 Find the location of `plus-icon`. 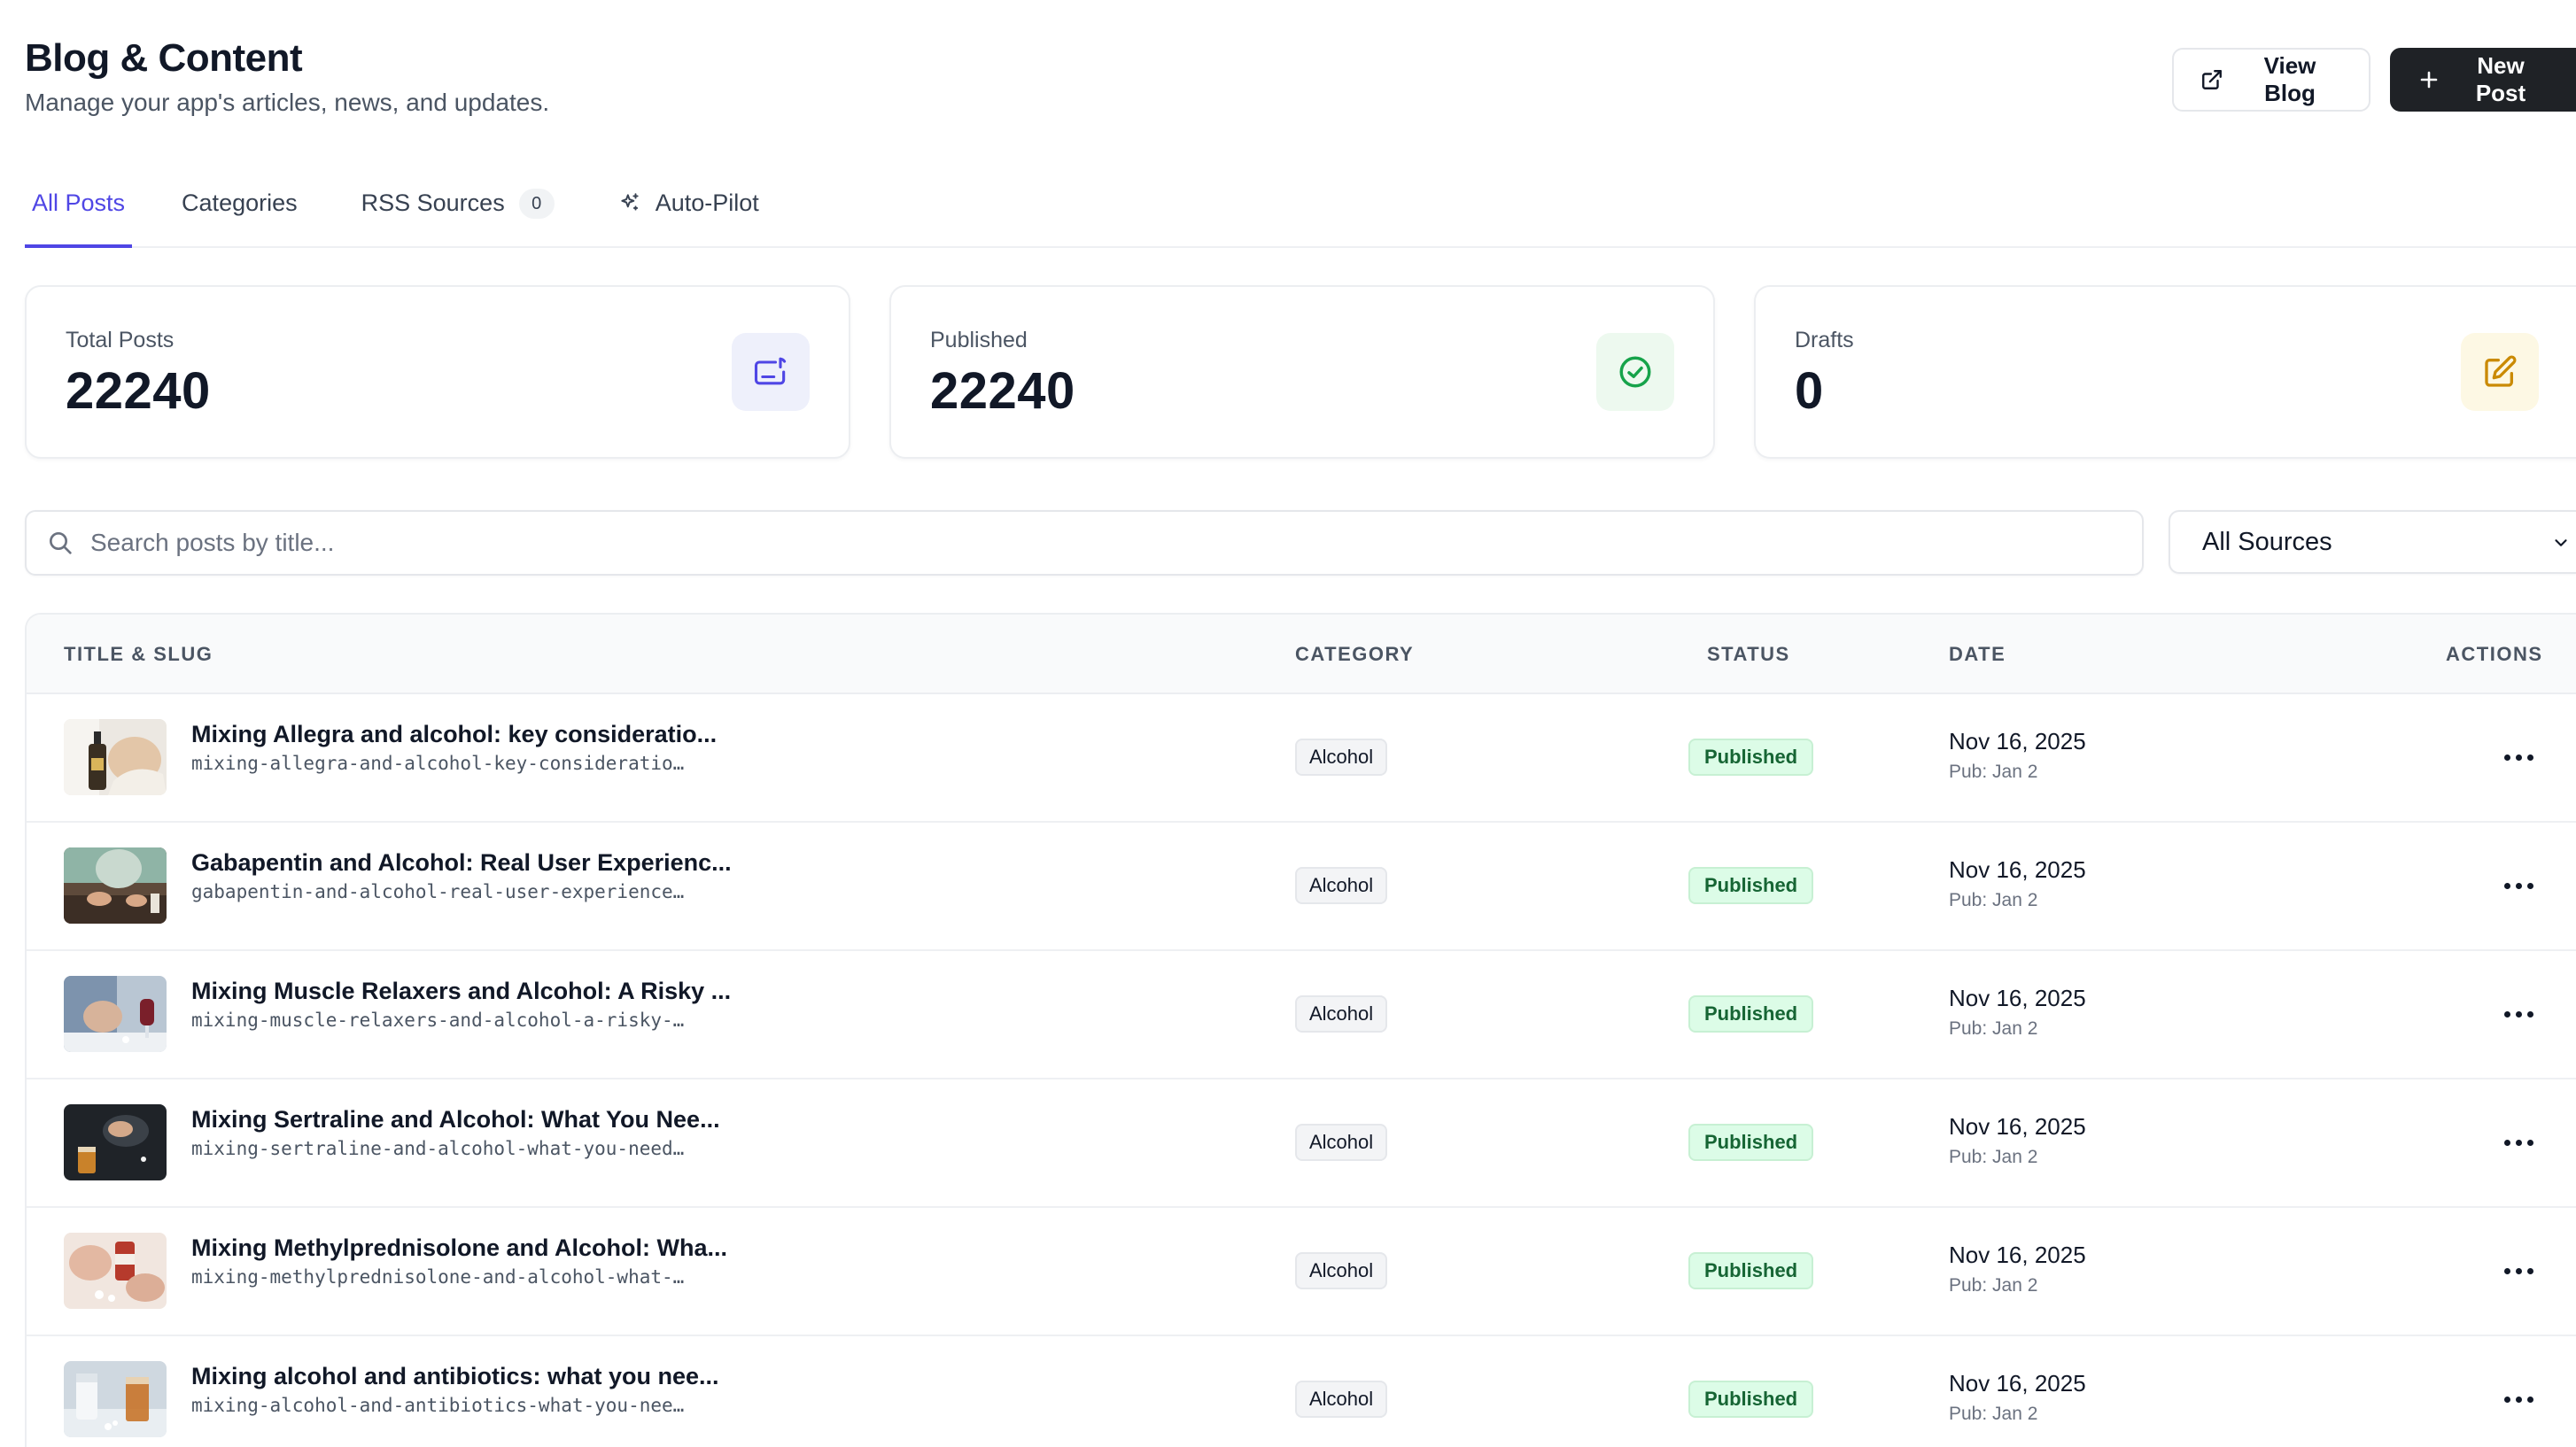

plus-icon is located at coordinates (2429, 80).